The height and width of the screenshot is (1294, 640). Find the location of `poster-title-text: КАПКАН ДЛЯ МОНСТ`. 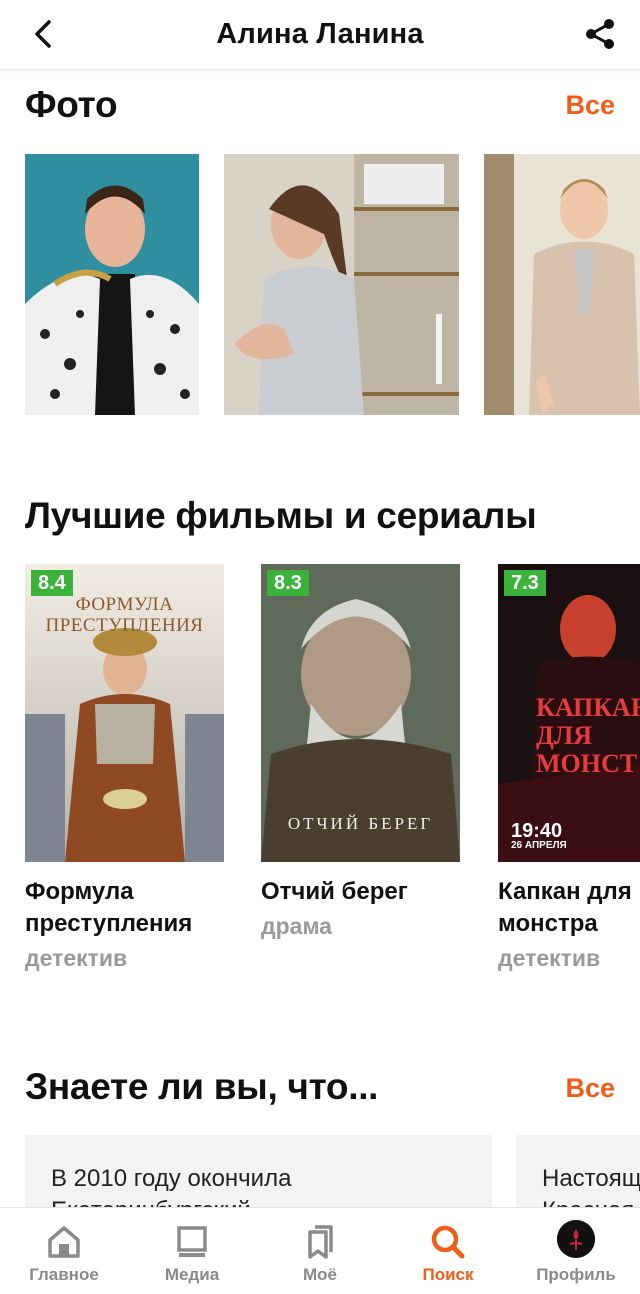

poster-title-text: КАПКАН ДЛЯ МОНСТ is located at coordinates (588, 735).